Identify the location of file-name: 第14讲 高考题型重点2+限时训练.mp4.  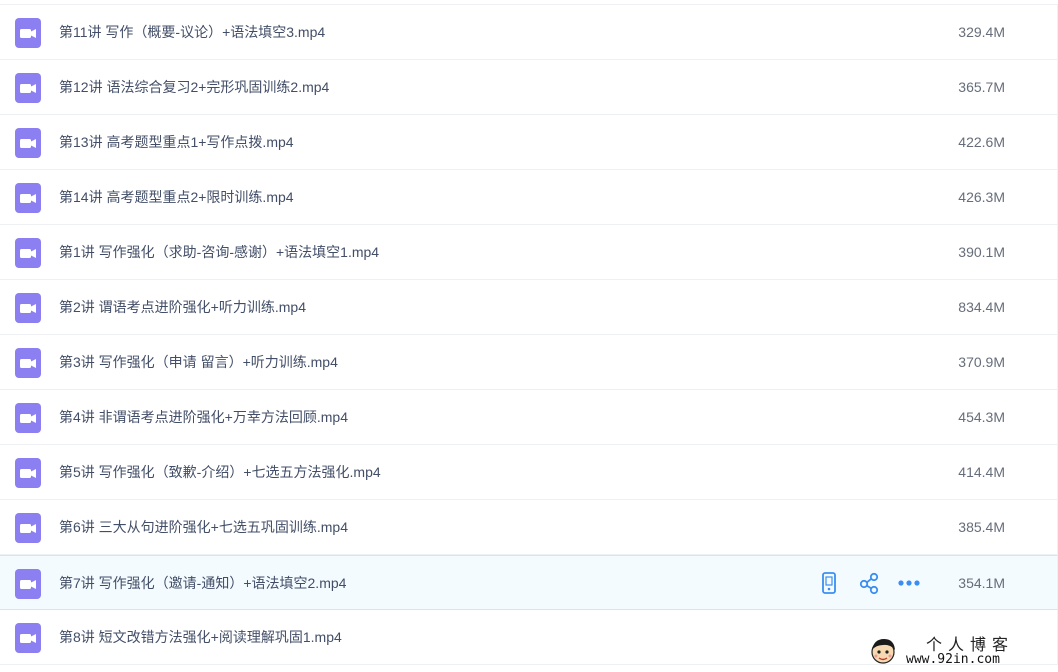
(176, 197).